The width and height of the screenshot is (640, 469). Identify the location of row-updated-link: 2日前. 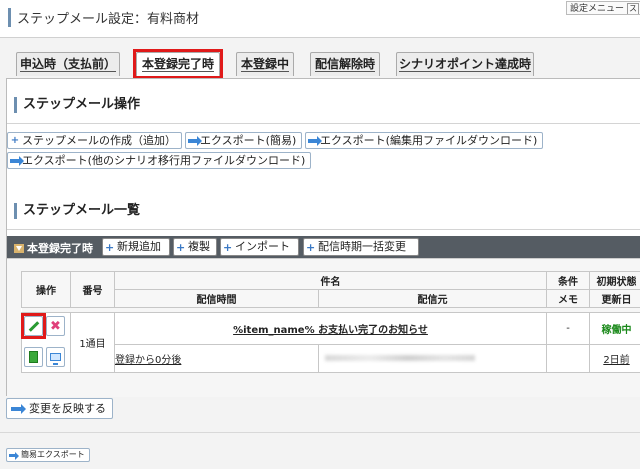
(616, 360).